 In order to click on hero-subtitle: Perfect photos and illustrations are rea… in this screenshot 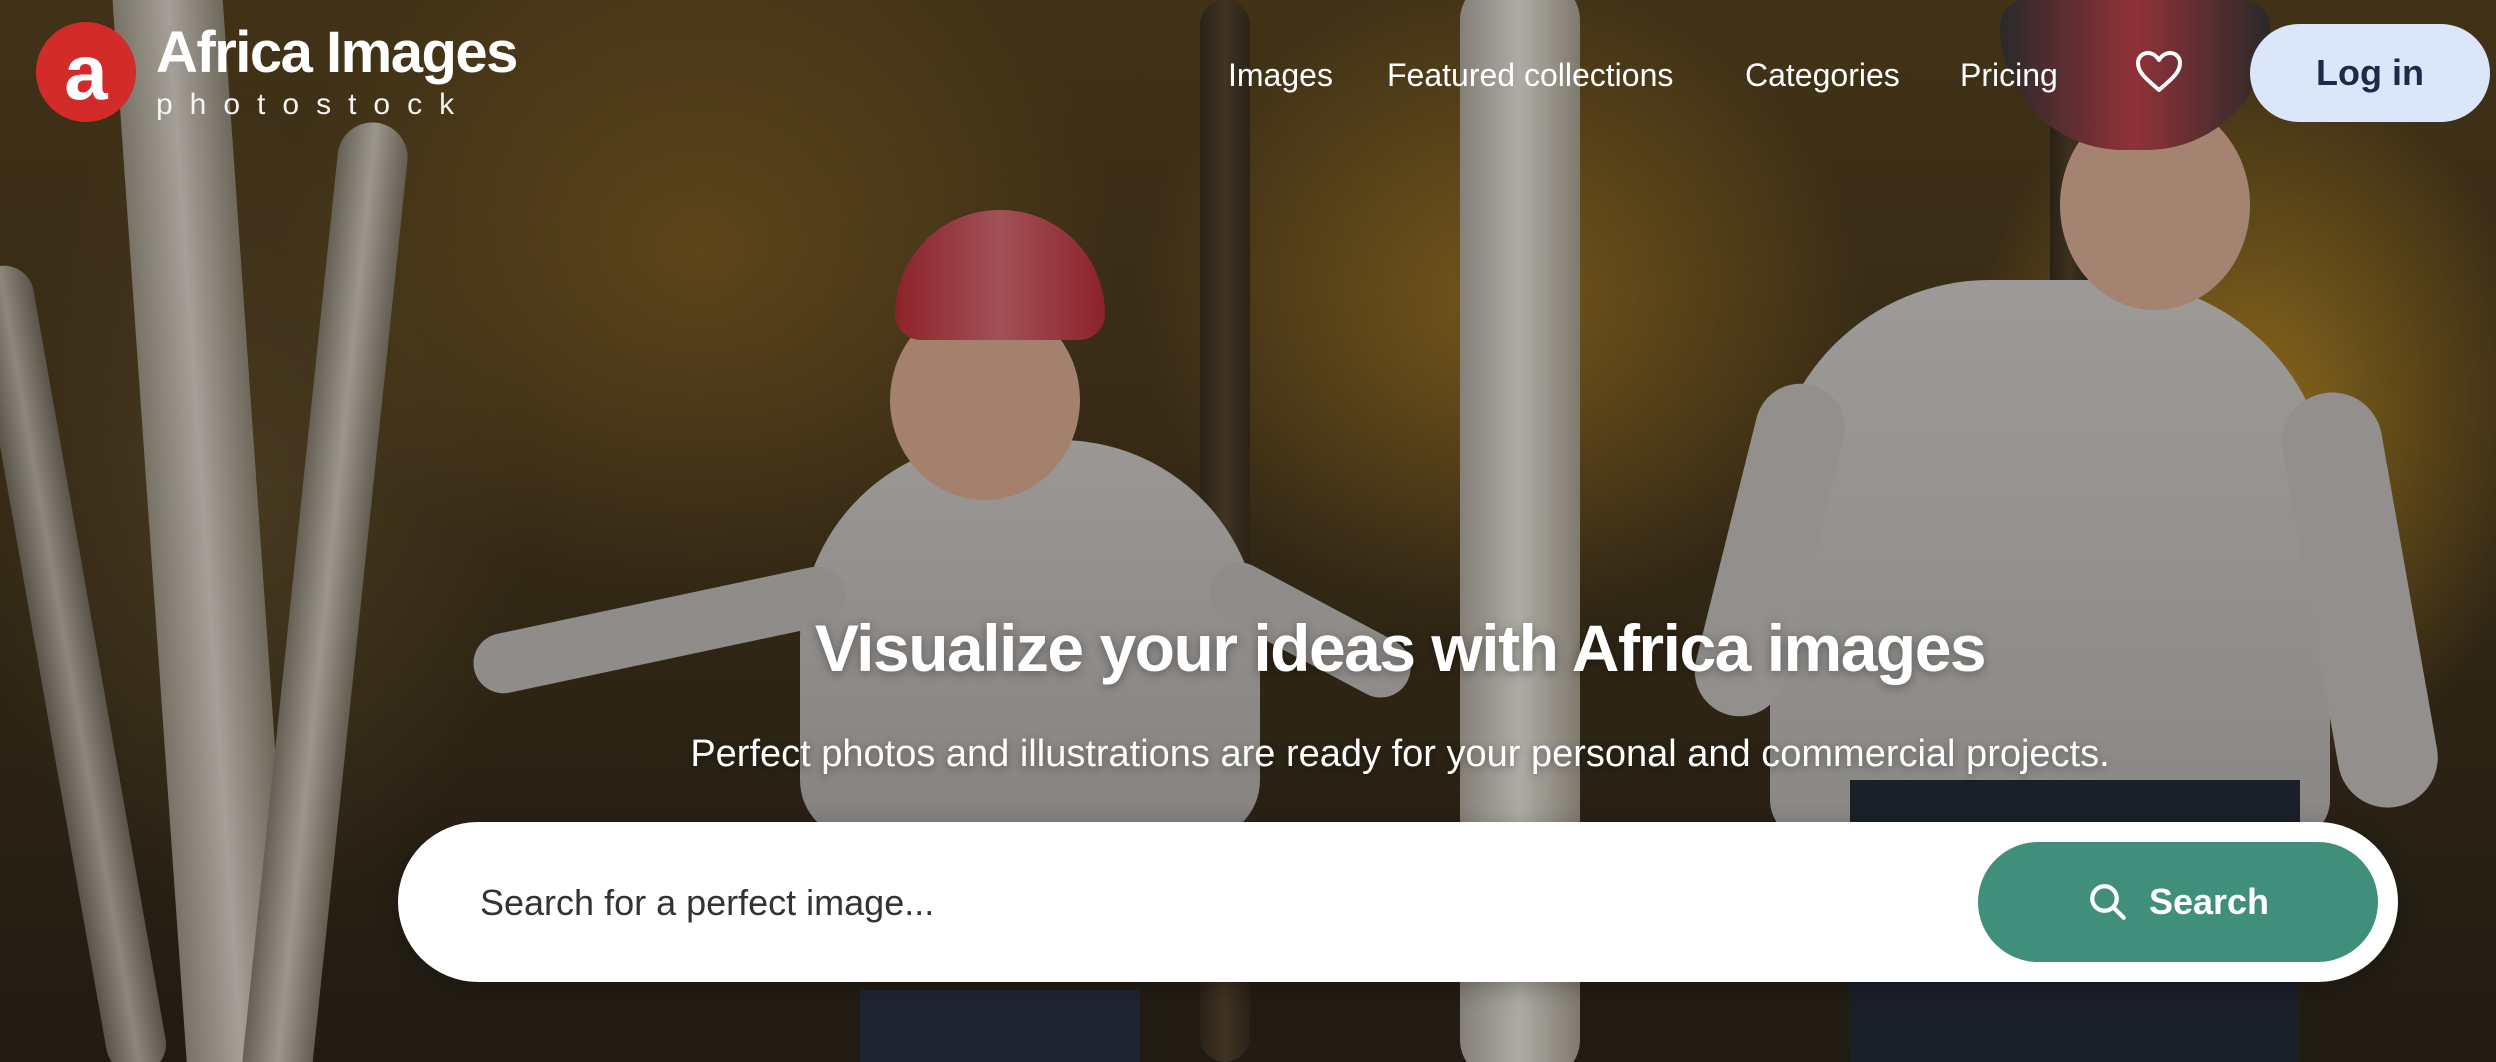, I will do `click(1400, 754)`.